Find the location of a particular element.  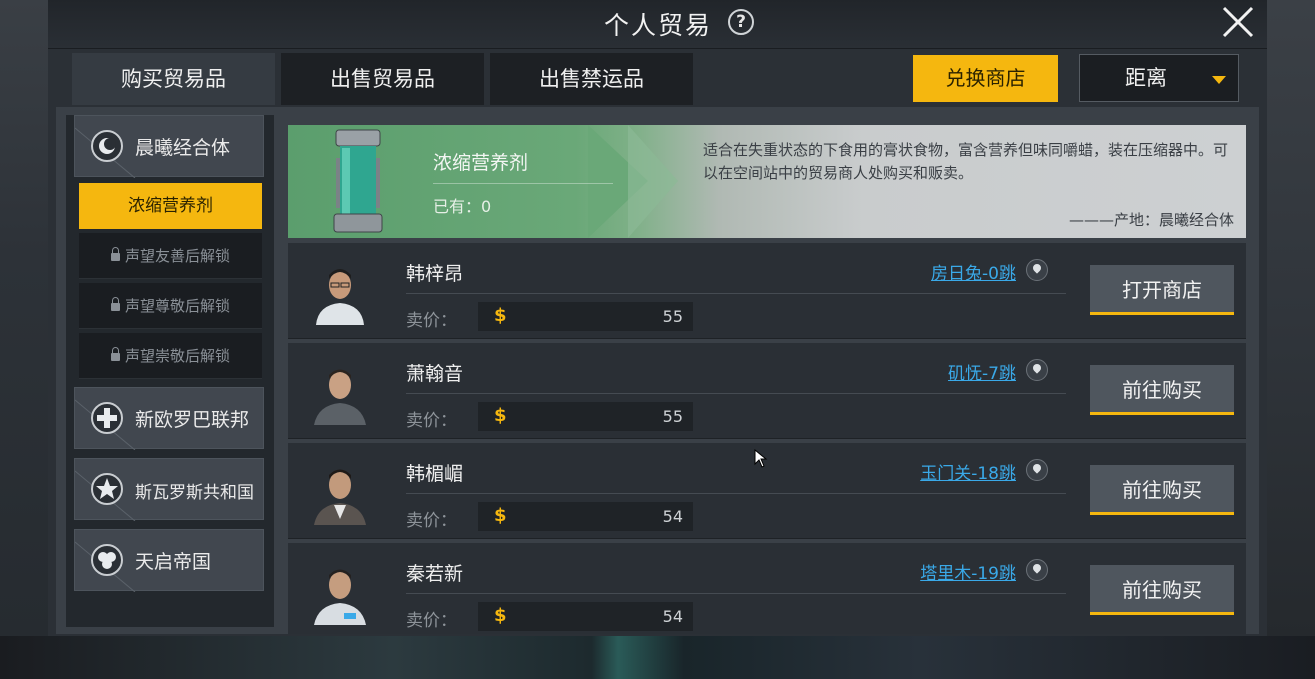

trader-row: 萧翰音 矶怃-7跳 卖价： $ 55 前往购买 is located at coordinates (767, 391).